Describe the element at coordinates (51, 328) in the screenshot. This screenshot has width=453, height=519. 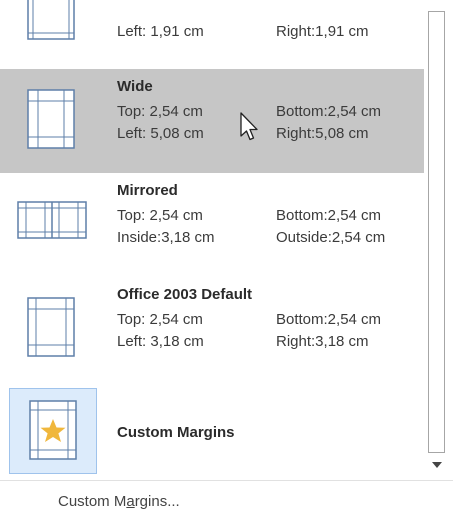
I see `margins-office2003-icon` at that location.